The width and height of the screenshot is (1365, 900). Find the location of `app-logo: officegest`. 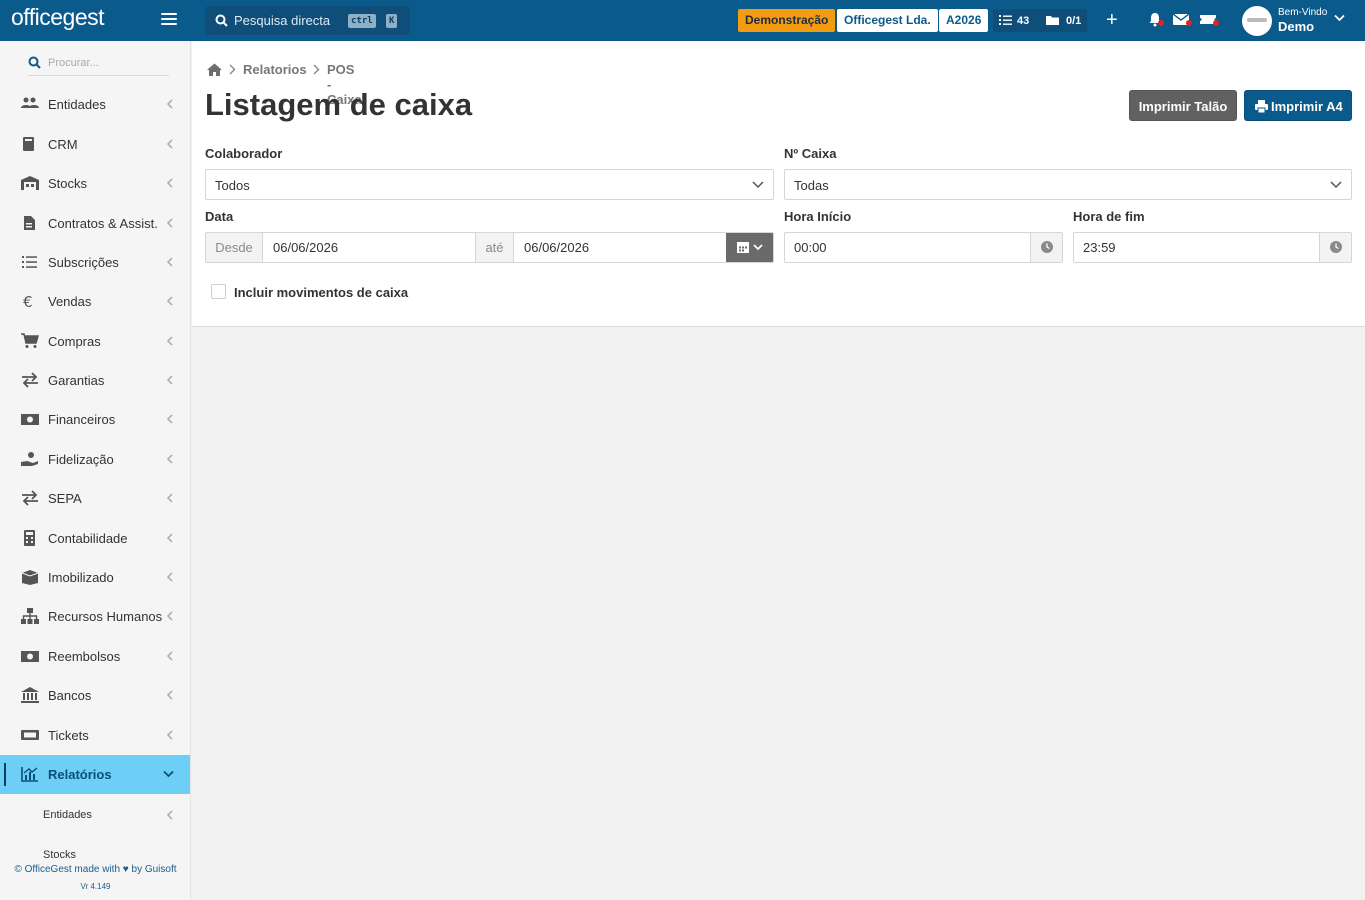

app-logo: officegest is located at coordinates (58, 17).